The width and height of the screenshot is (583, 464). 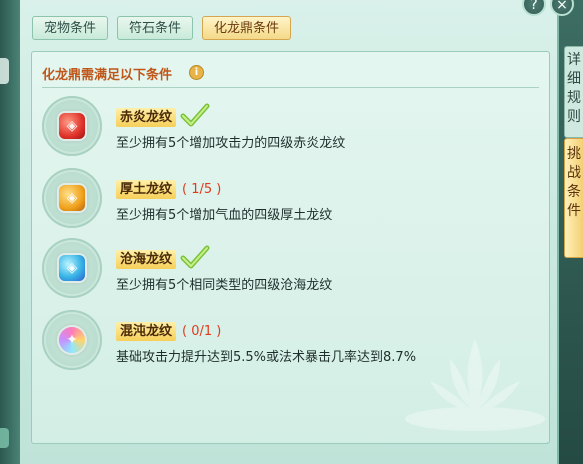 I want to click on side-tab-detail-rules: 详细规则, so click(x=573, y=92).